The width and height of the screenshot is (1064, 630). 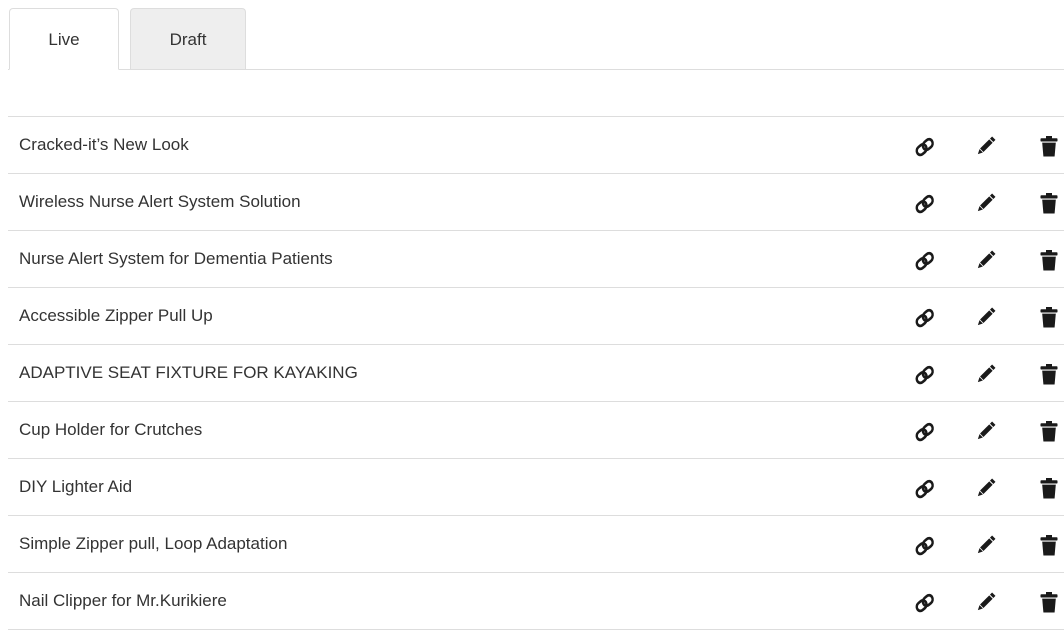 I want to click on item-title: Cup Holder for Crutches, so click(x=111, y=429).